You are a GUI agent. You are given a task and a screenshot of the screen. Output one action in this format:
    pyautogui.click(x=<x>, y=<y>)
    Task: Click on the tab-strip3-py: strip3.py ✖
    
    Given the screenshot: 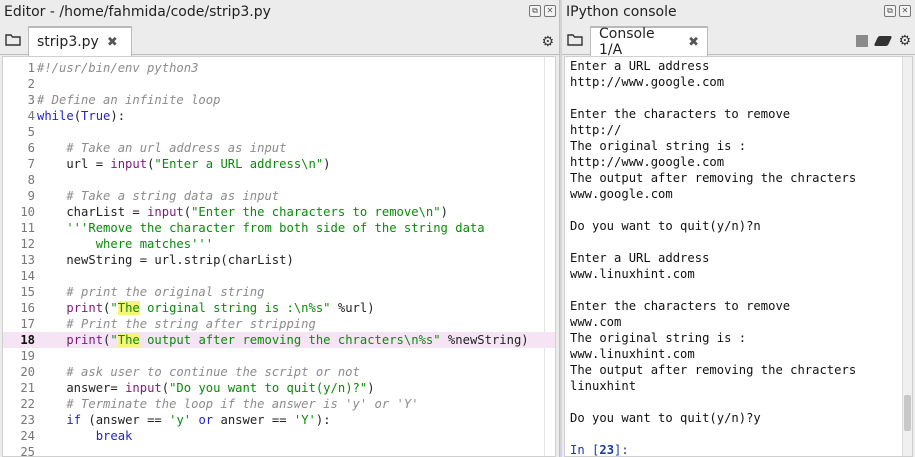 What is the action you would take?
    pyautogui.click(x=80, y=41)
    